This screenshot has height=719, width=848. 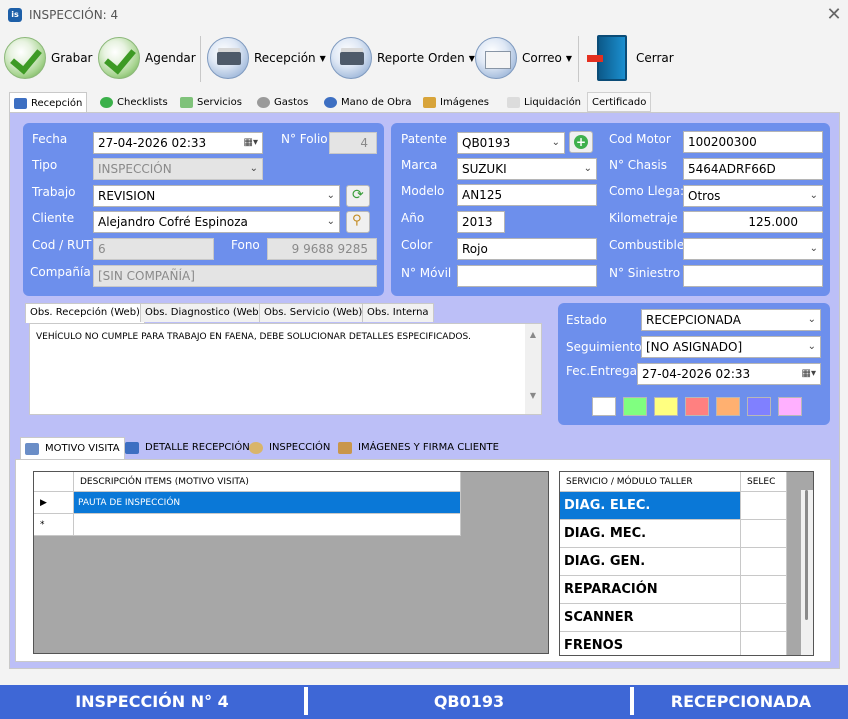 What do you see at coordinates (544, 102) in the screenshot?
I see `tab-liquidacion: Liquidación` at bounding box center [544, 102].